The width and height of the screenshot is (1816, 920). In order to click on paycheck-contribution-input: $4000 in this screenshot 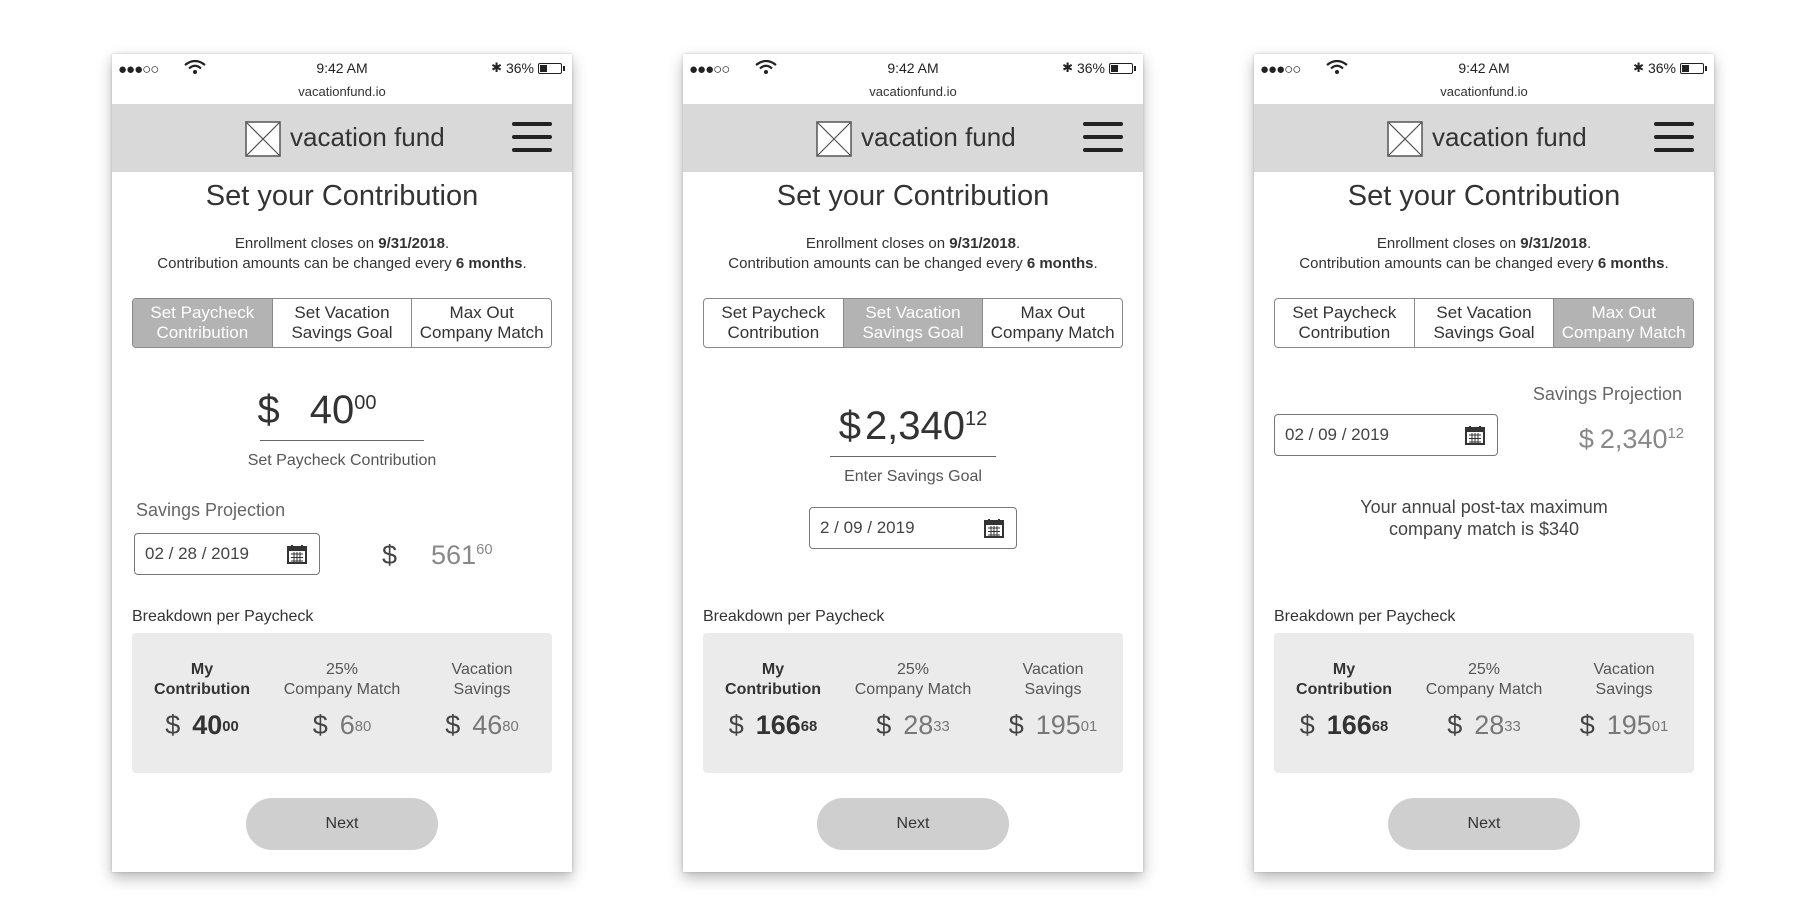, I will do `click(317, 410)`.